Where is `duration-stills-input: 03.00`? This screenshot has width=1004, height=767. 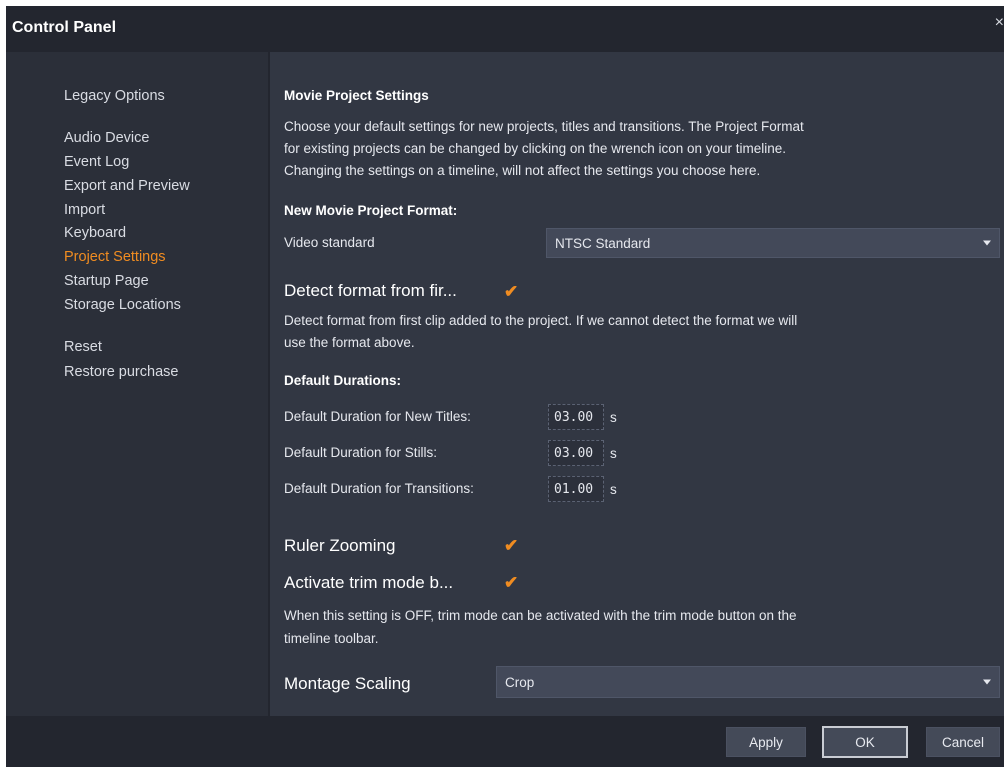 duration-stills-input: 03.00 is located at coordinates (576, 453).